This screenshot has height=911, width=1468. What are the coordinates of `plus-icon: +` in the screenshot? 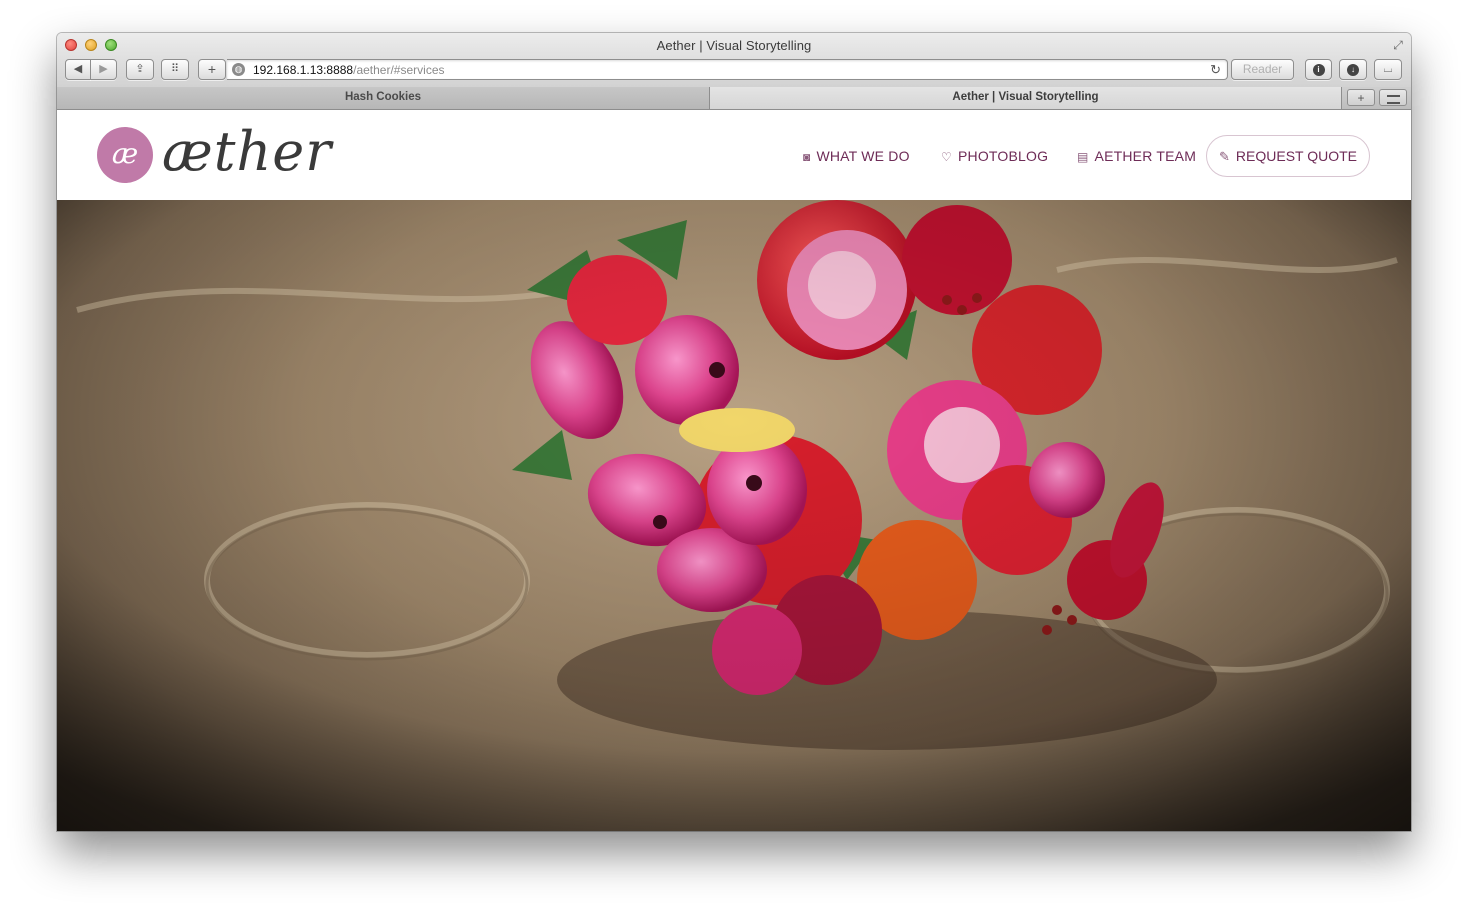 It's located at (212, 69).